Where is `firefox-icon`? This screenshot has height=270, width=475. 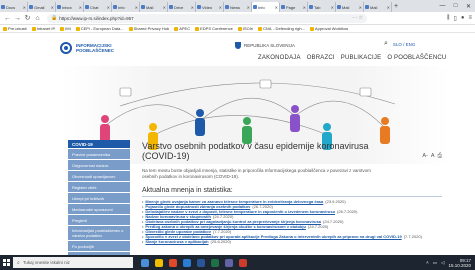 firefox-icon is located at coordinates (173, 262).